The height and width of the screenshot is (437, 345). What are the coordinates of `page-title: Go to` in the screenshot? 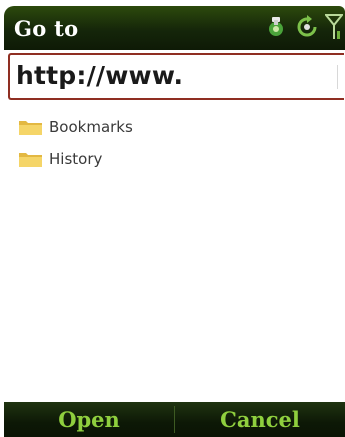 It's located at (46, 28).